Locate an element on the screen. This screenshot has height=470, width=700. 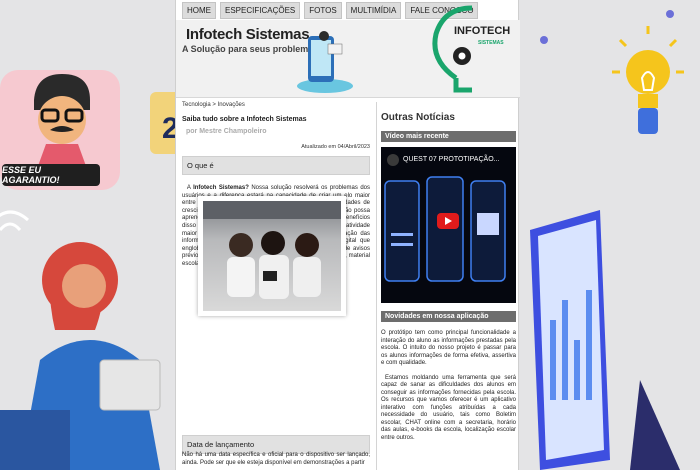
nav-especificacoes: ESPECIFICAÇÕES is located at coordinates (260, 10).